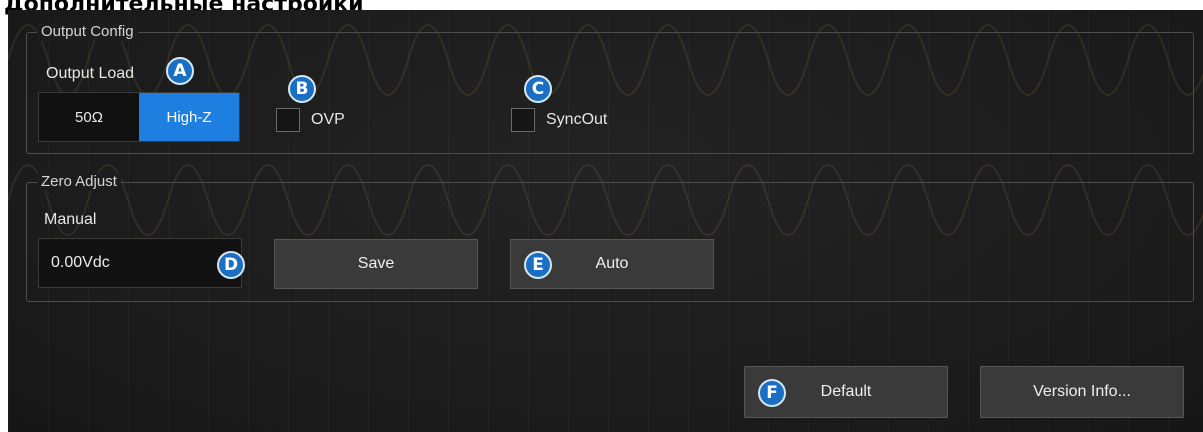 This screenshot has width=1203, height=432. I want to click on auto-button-label: Auto, so click(612, 263).